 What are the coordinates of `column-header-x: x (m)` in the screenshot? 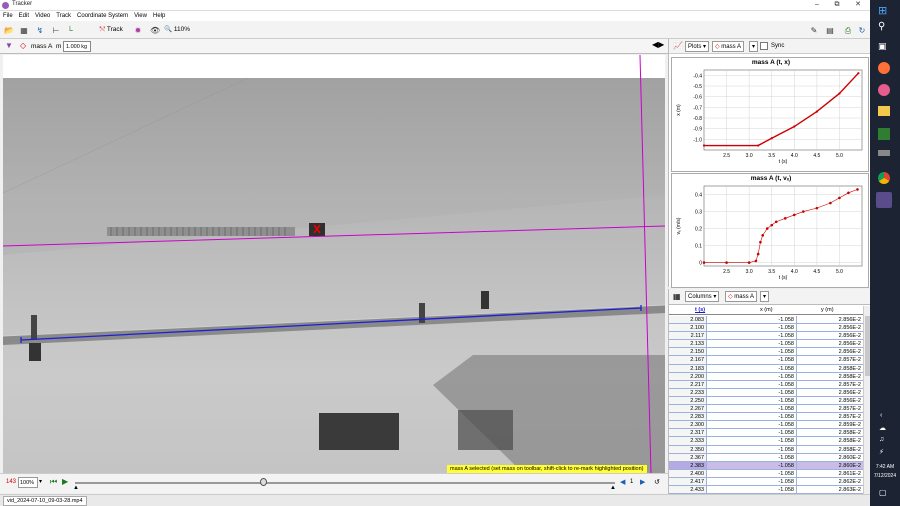 It's located at (766, 310).